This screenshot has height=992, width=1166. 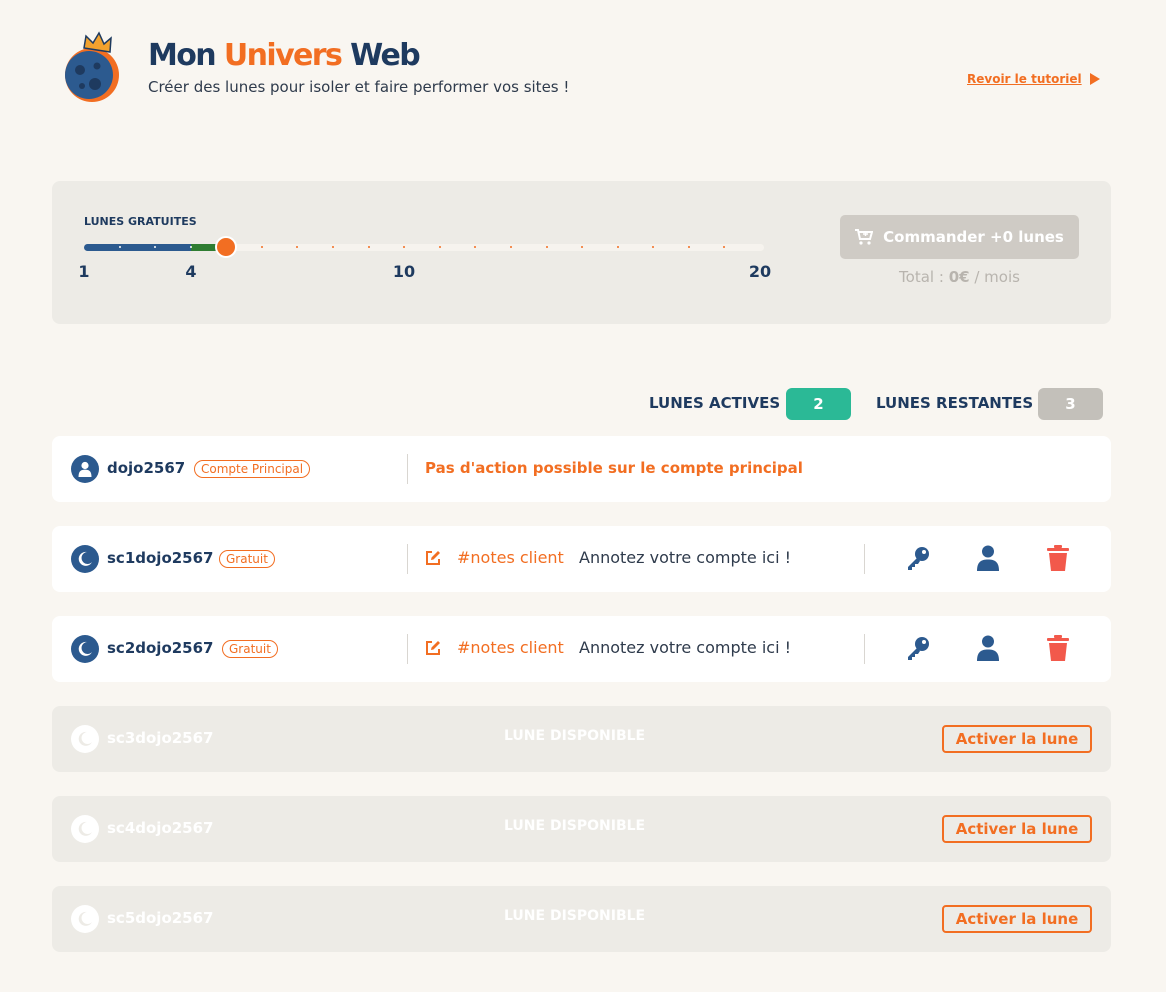 What do you see at coordinates (140, 221) in the screenshot?
I see `slider-title: LUNES GRATUITES` at bounding box center [140, 221].